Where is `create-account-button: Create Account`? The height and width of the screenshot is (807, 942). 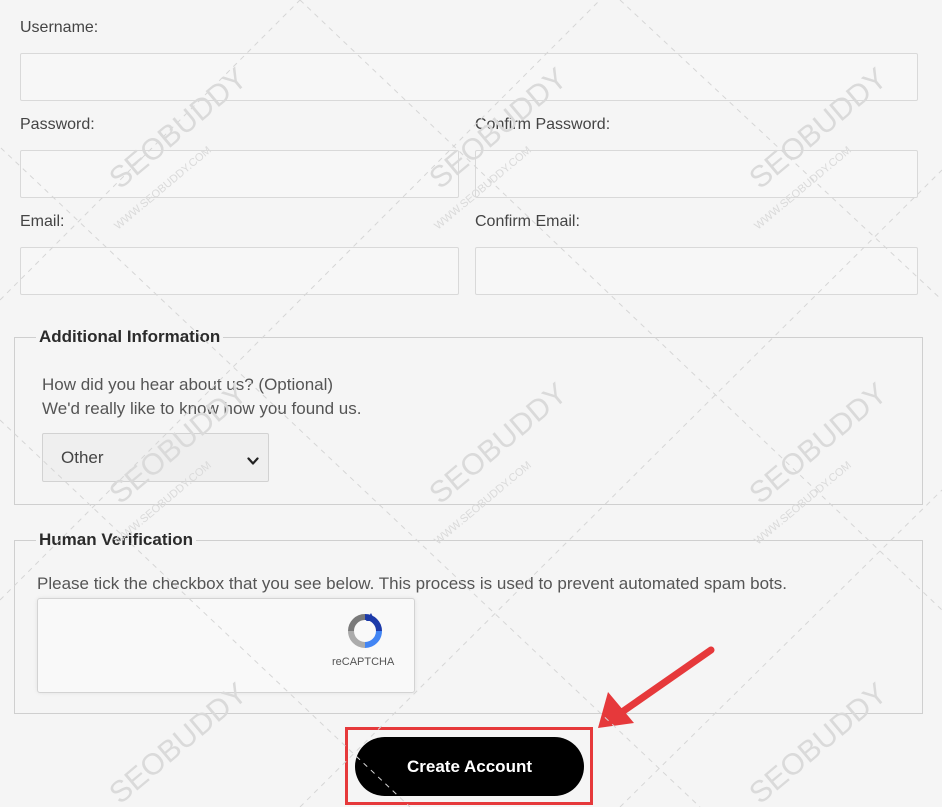 create-account-button: Create Account is located at coordinates (469, 766).